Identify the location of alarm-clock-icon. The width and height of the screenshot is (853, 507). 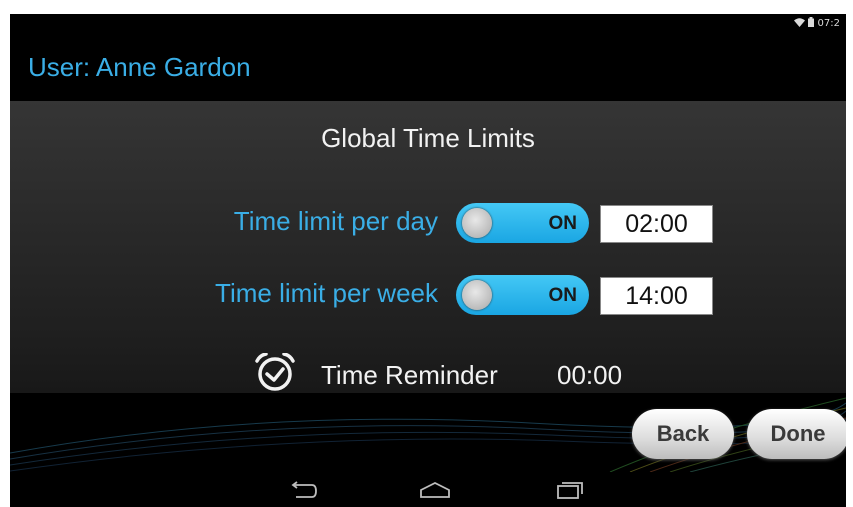
(275, 372).